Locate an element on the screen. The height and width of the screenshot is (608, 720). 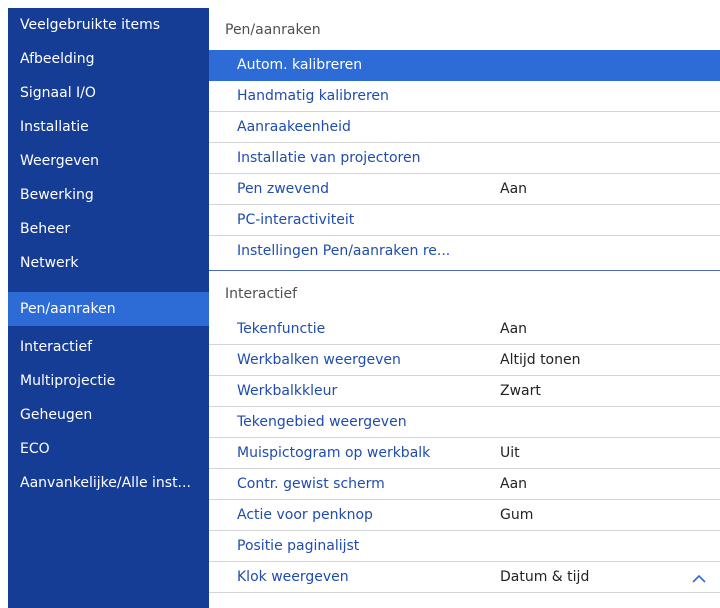
row-label: Aanraakeenheid is located at coordinates (294, 127).